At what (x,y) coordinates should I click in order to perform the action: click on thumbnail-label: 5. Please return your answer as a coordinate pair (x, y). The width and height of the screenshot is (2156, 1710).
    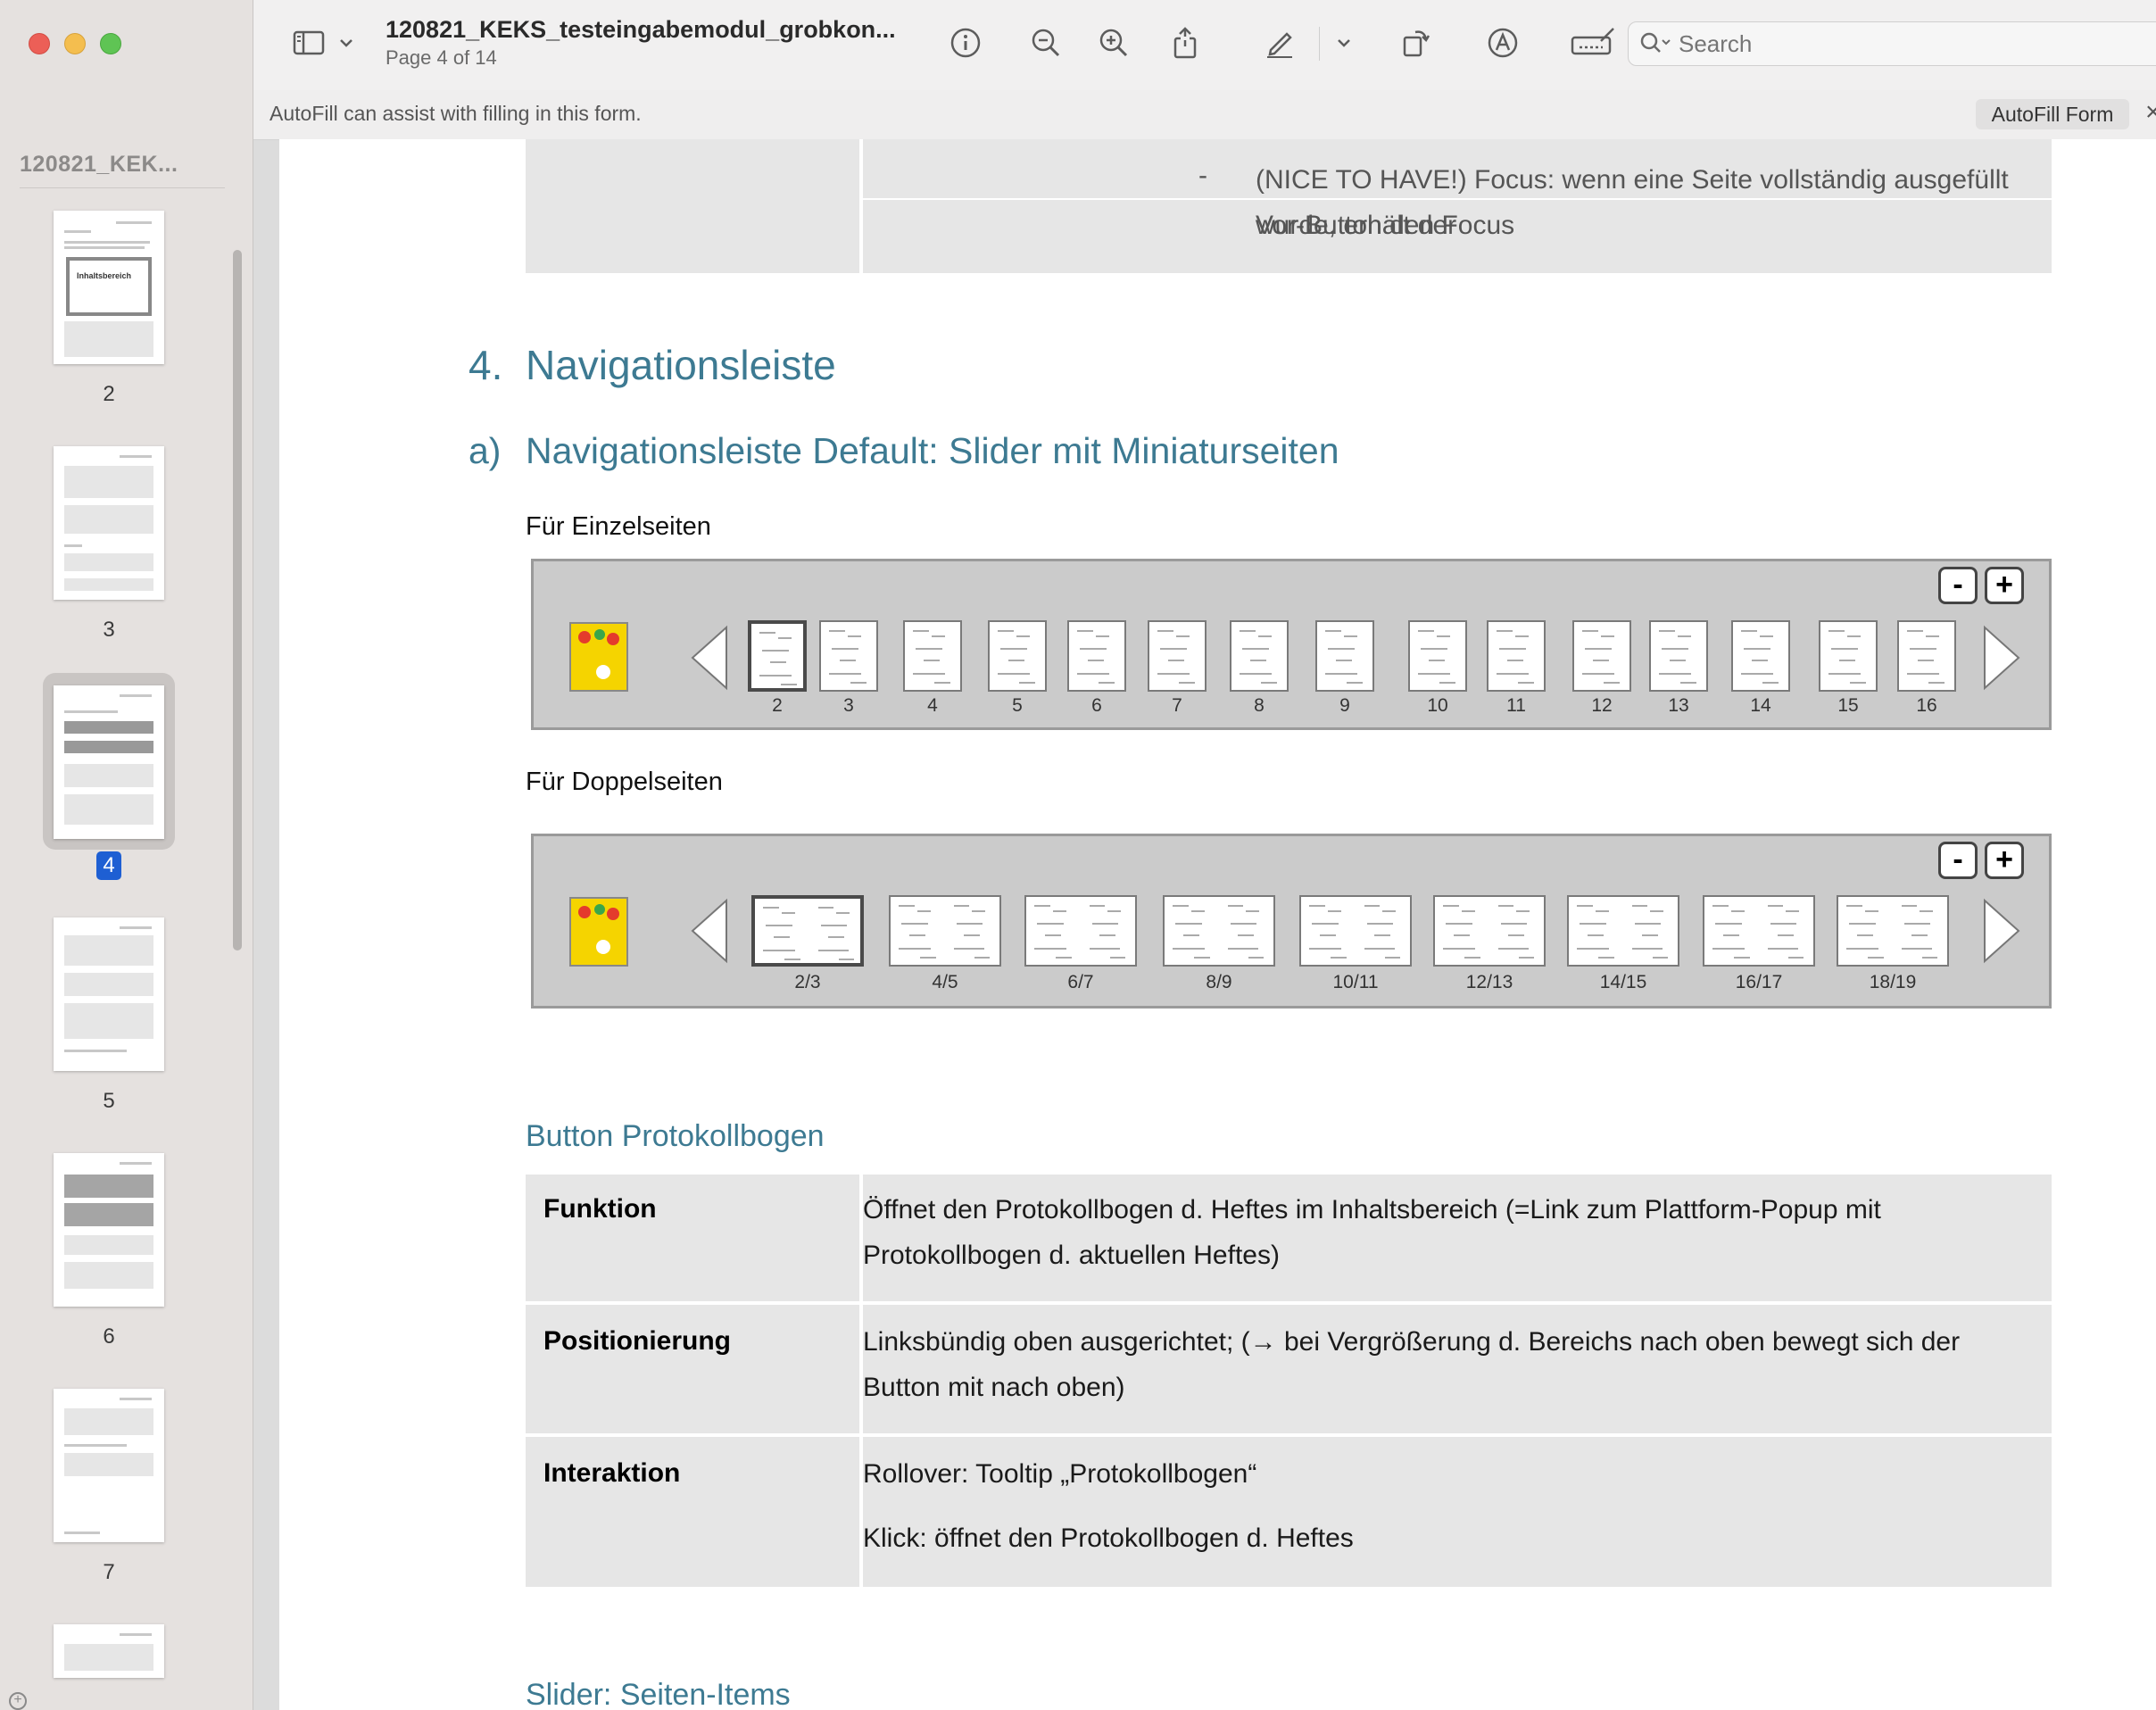
    Looking at the image, I should click on (109, 1101).